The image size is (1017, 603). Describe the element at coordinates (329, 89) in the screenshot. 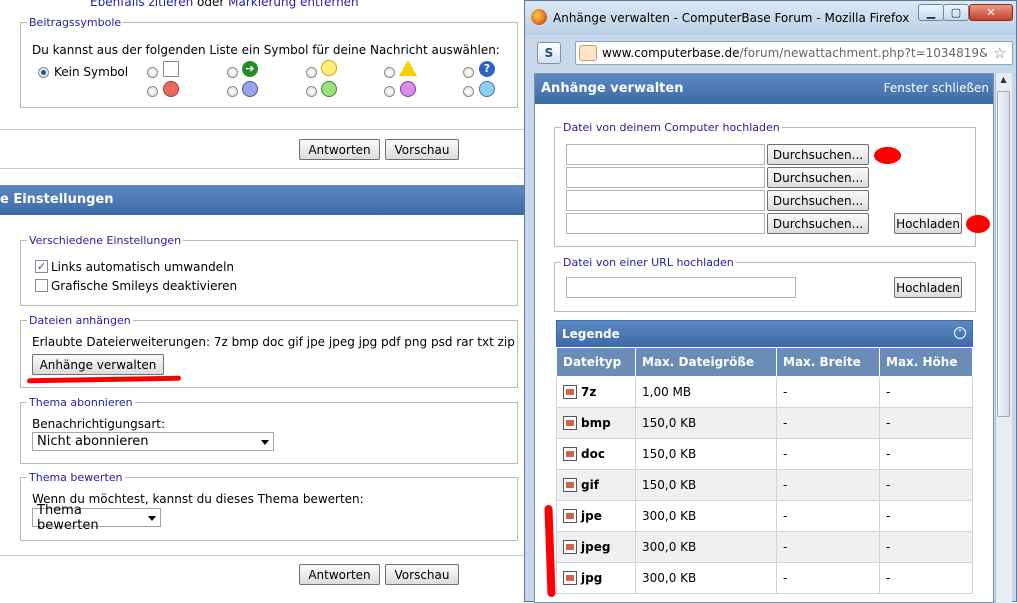

I see `grin-smiley-icon` at that location.